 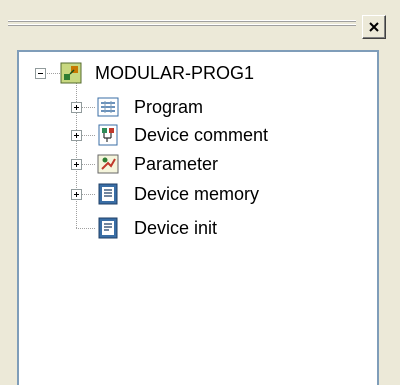 I want to click on close-button, so click(x=374, y=27).